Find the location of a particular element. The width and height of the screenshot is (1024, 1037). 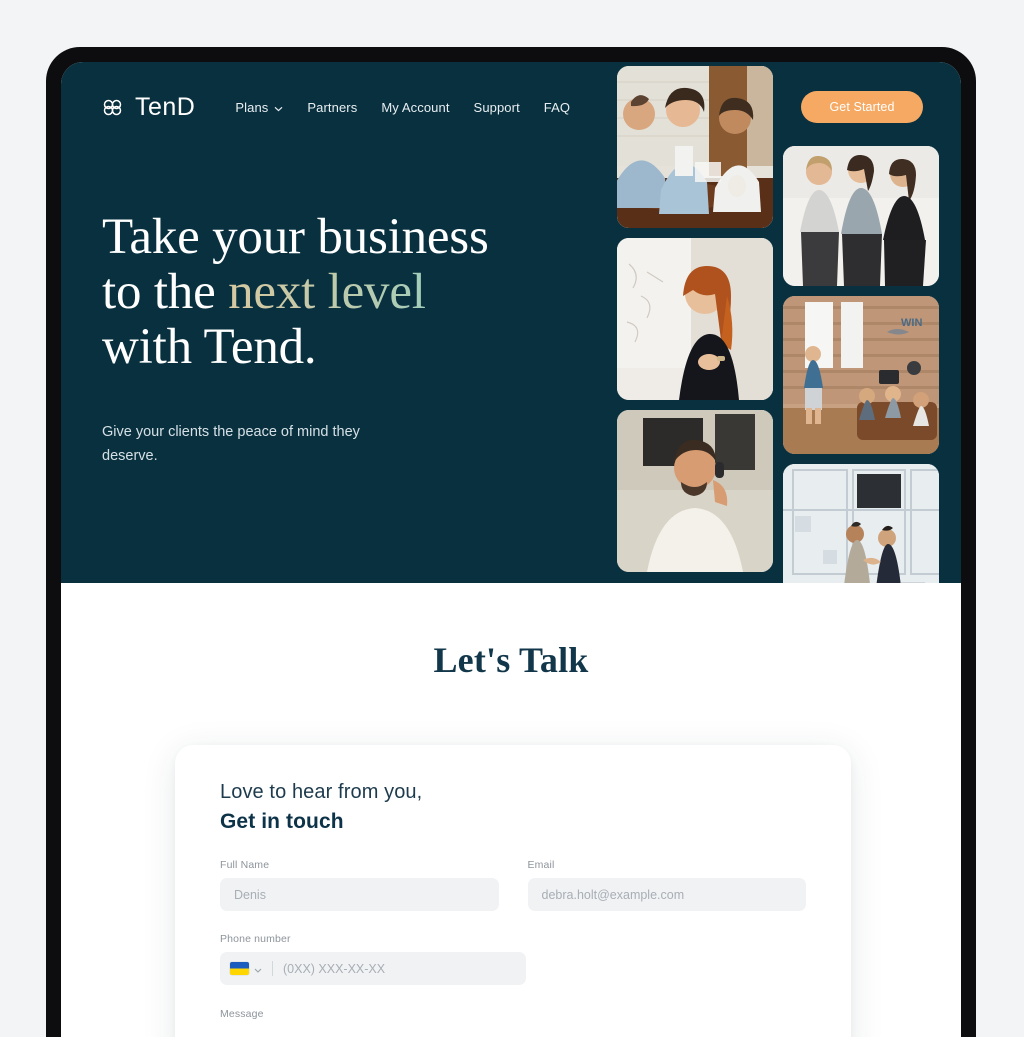

collage-photo-office-presentation: WIN is located at coordinates (861, 375).